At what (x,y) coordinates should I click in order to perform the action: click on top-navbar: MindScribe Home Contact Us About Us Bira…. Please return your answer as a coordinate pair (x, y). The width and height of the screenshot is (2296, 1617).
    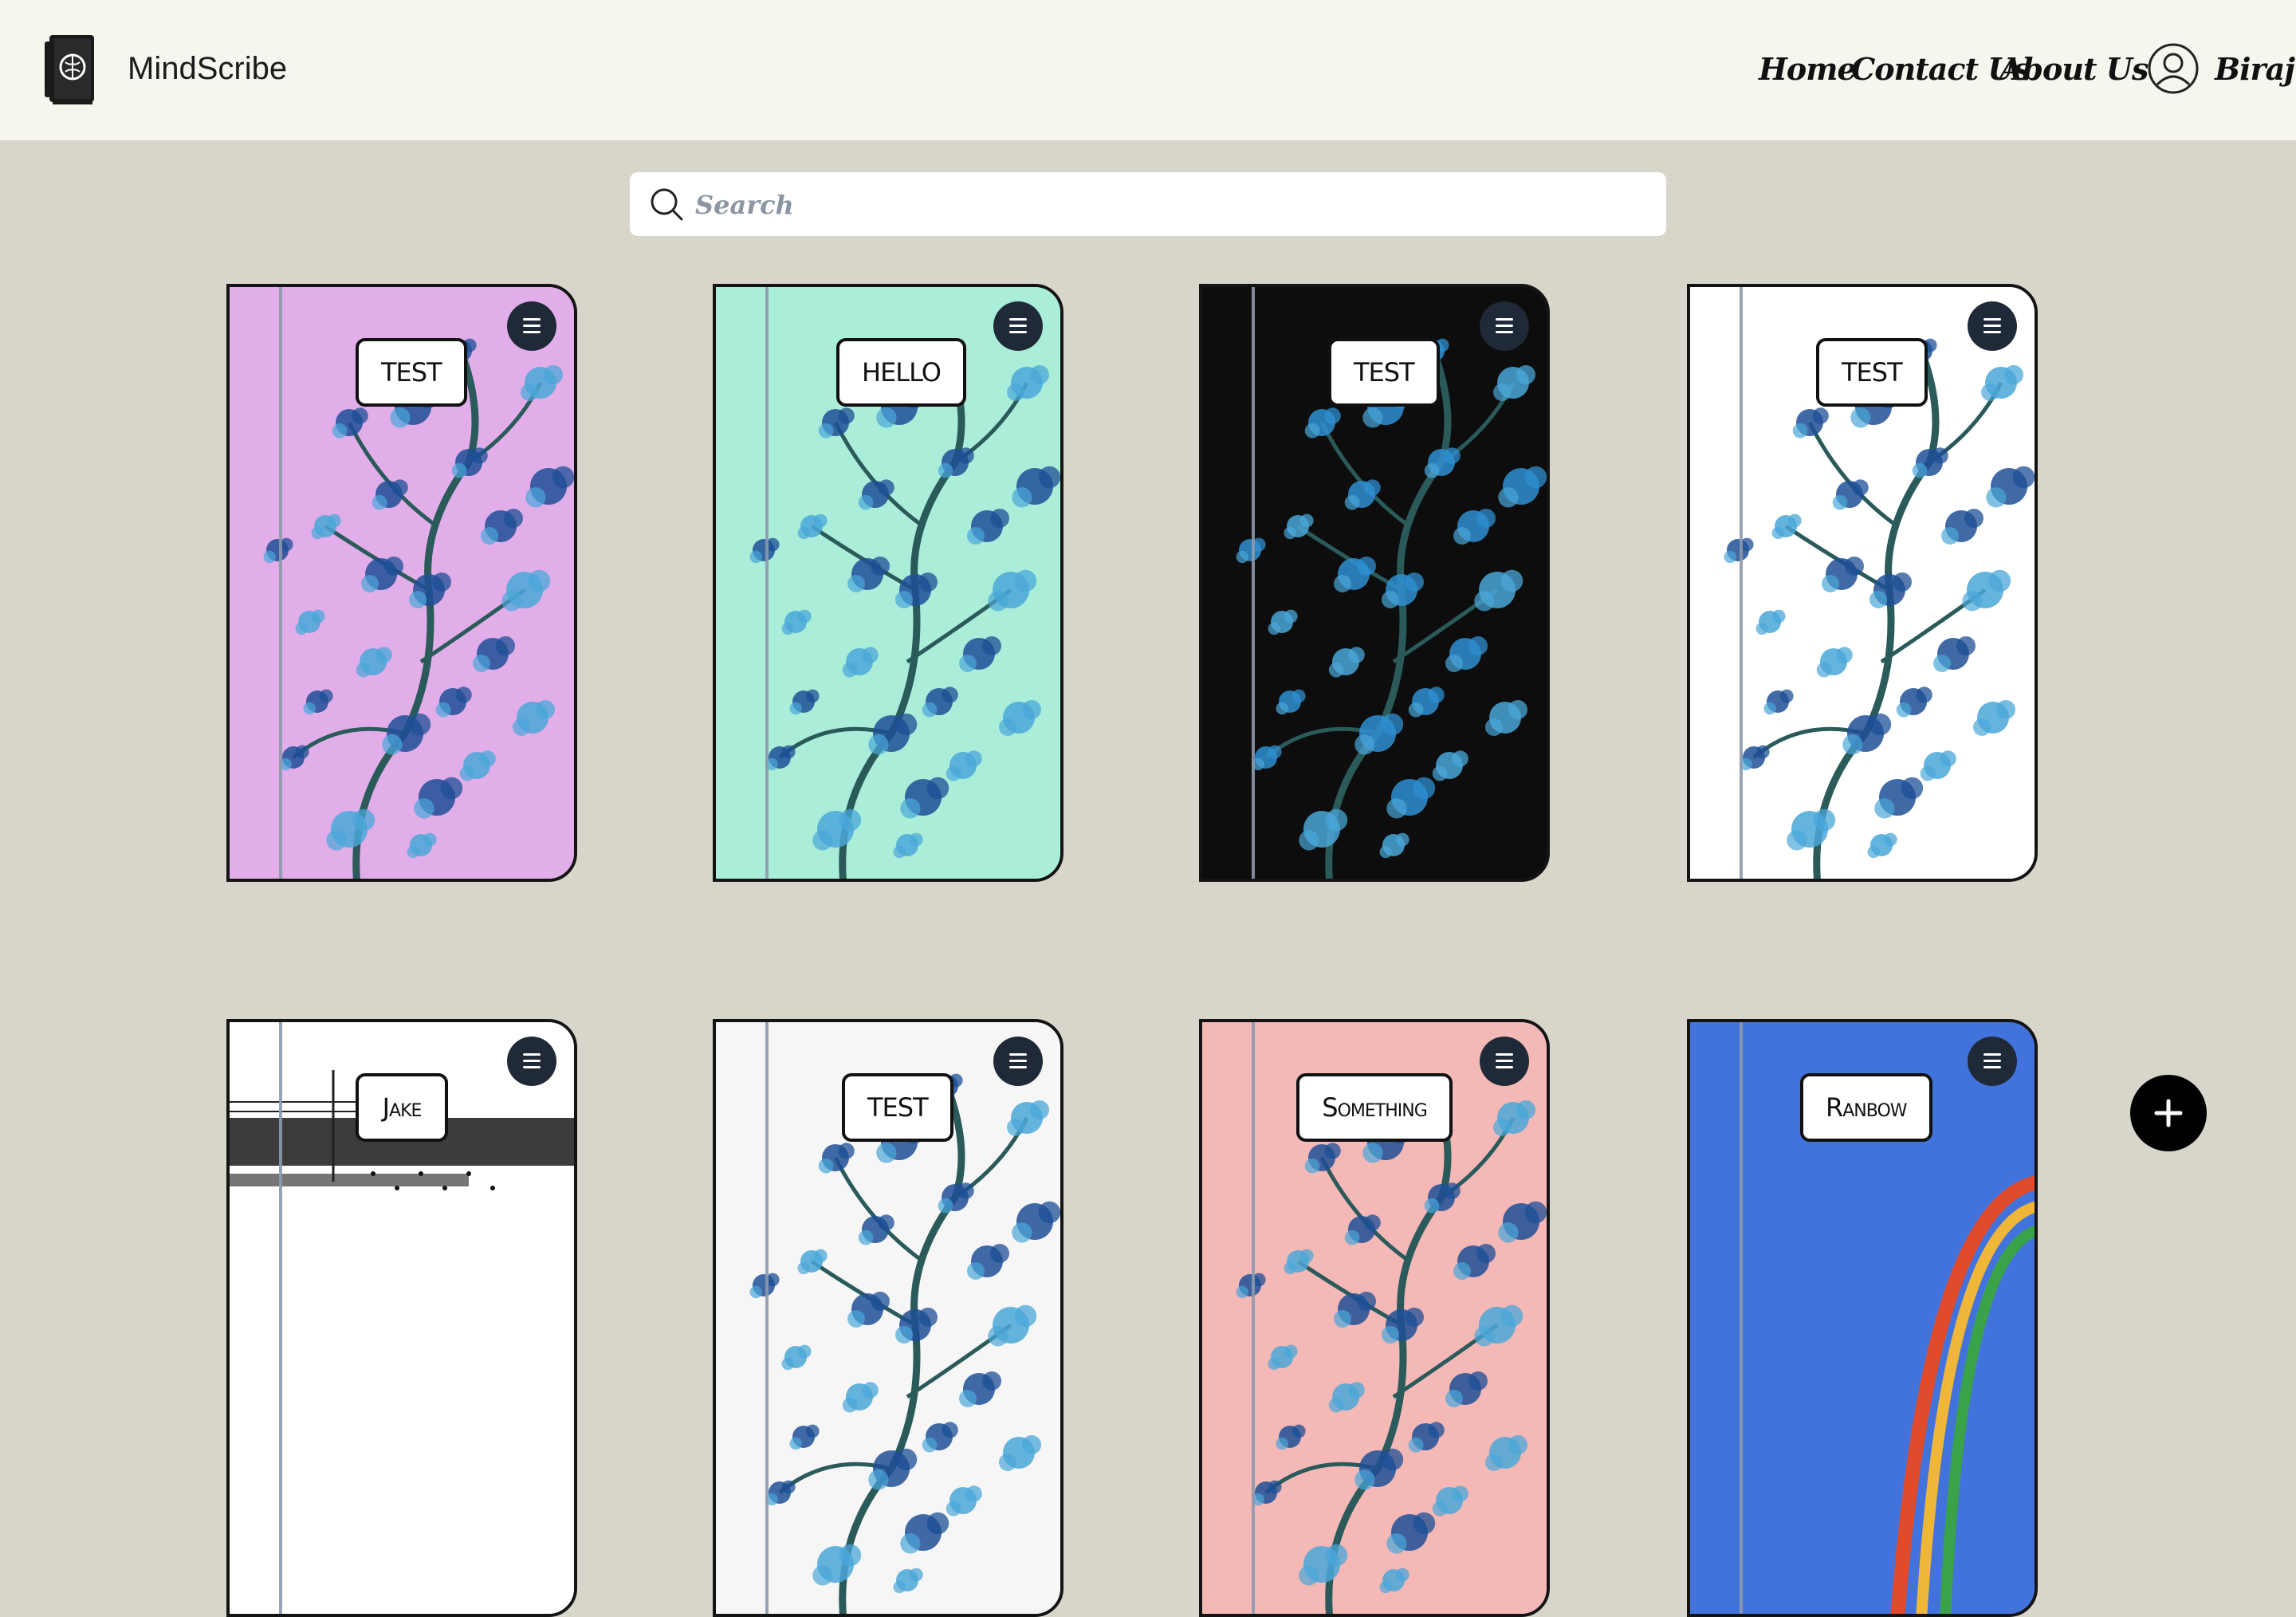
    Looking at the image, I should click on (1148, 70).